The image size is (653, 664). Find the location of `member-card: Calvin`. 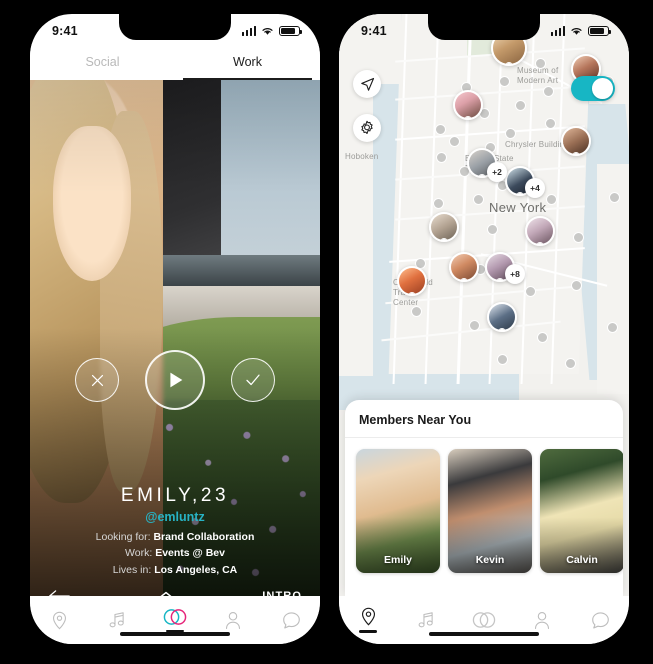

member-card: Calvin is located at coordinates (581, 511).